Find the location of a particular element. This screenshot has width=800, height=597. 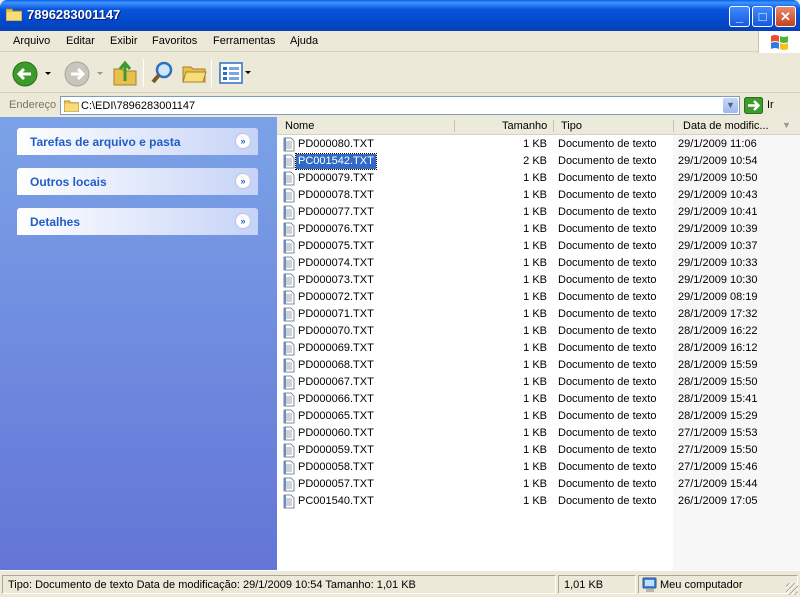

file-name: PD000080.TXT is located at coordinates (336, 144).